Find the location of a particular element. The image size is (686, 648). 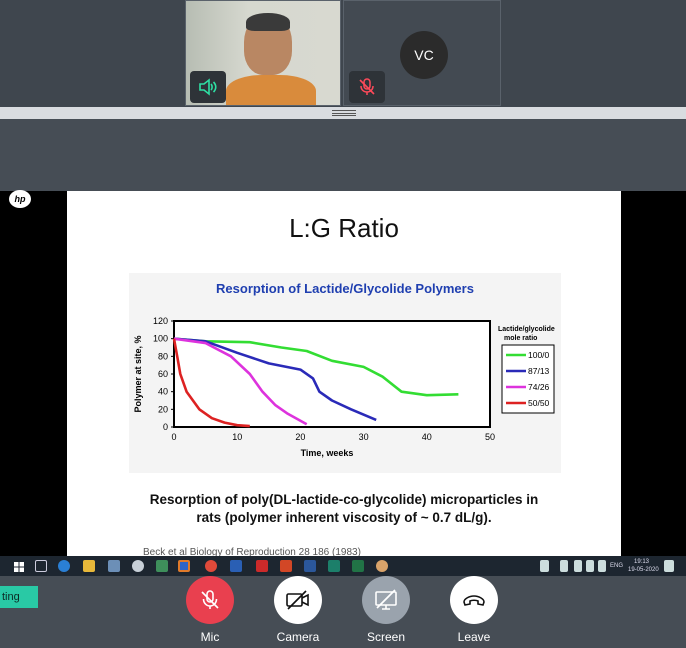

tray-arrow-icon is located at coordinates (564, 566).